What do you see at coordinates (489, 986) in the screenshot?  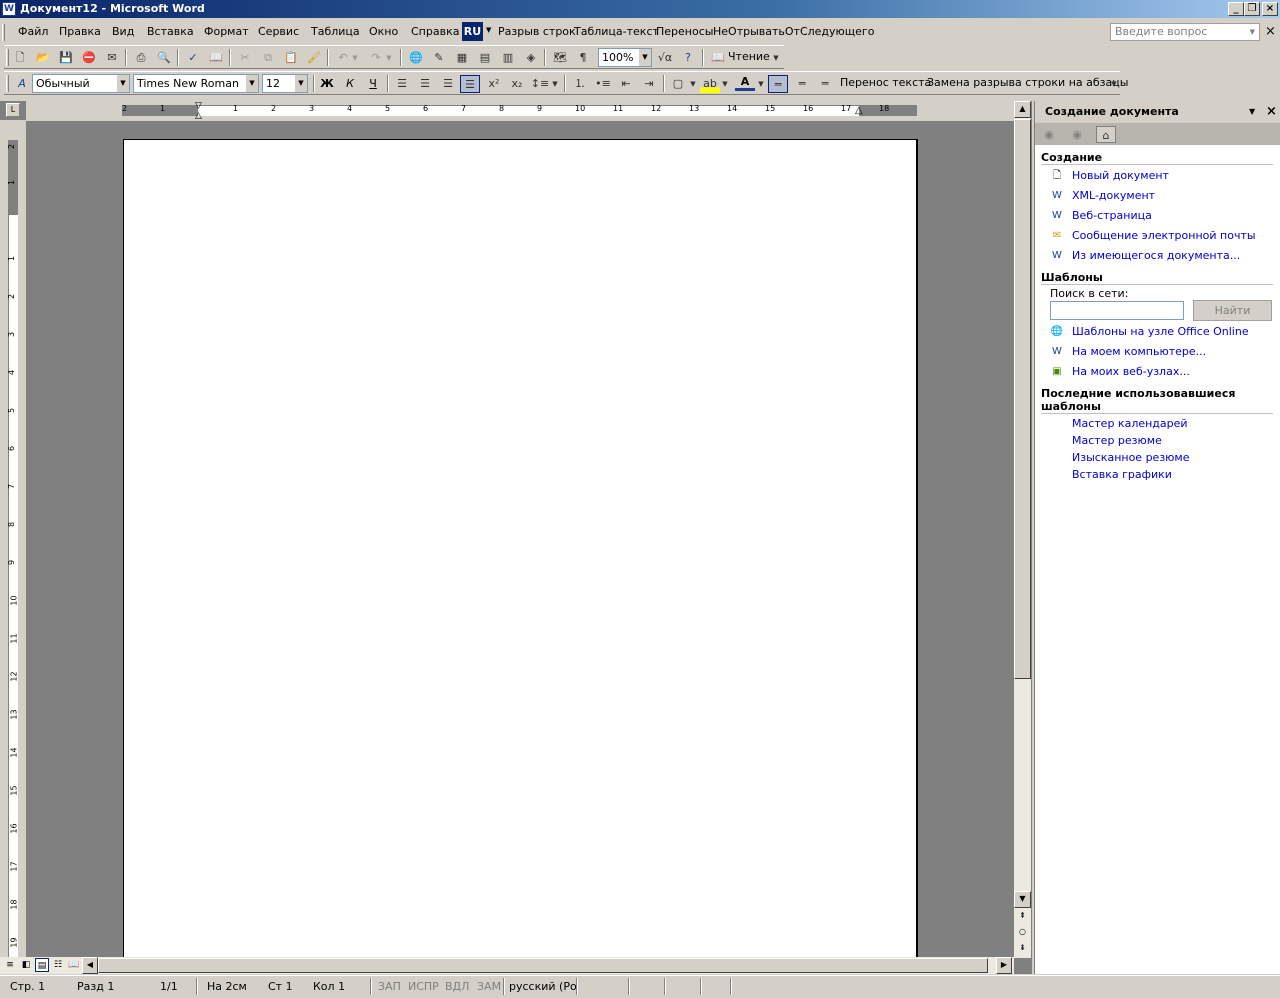 I see `status-overtype: ЗАМ` at bounding box center [489, 986].